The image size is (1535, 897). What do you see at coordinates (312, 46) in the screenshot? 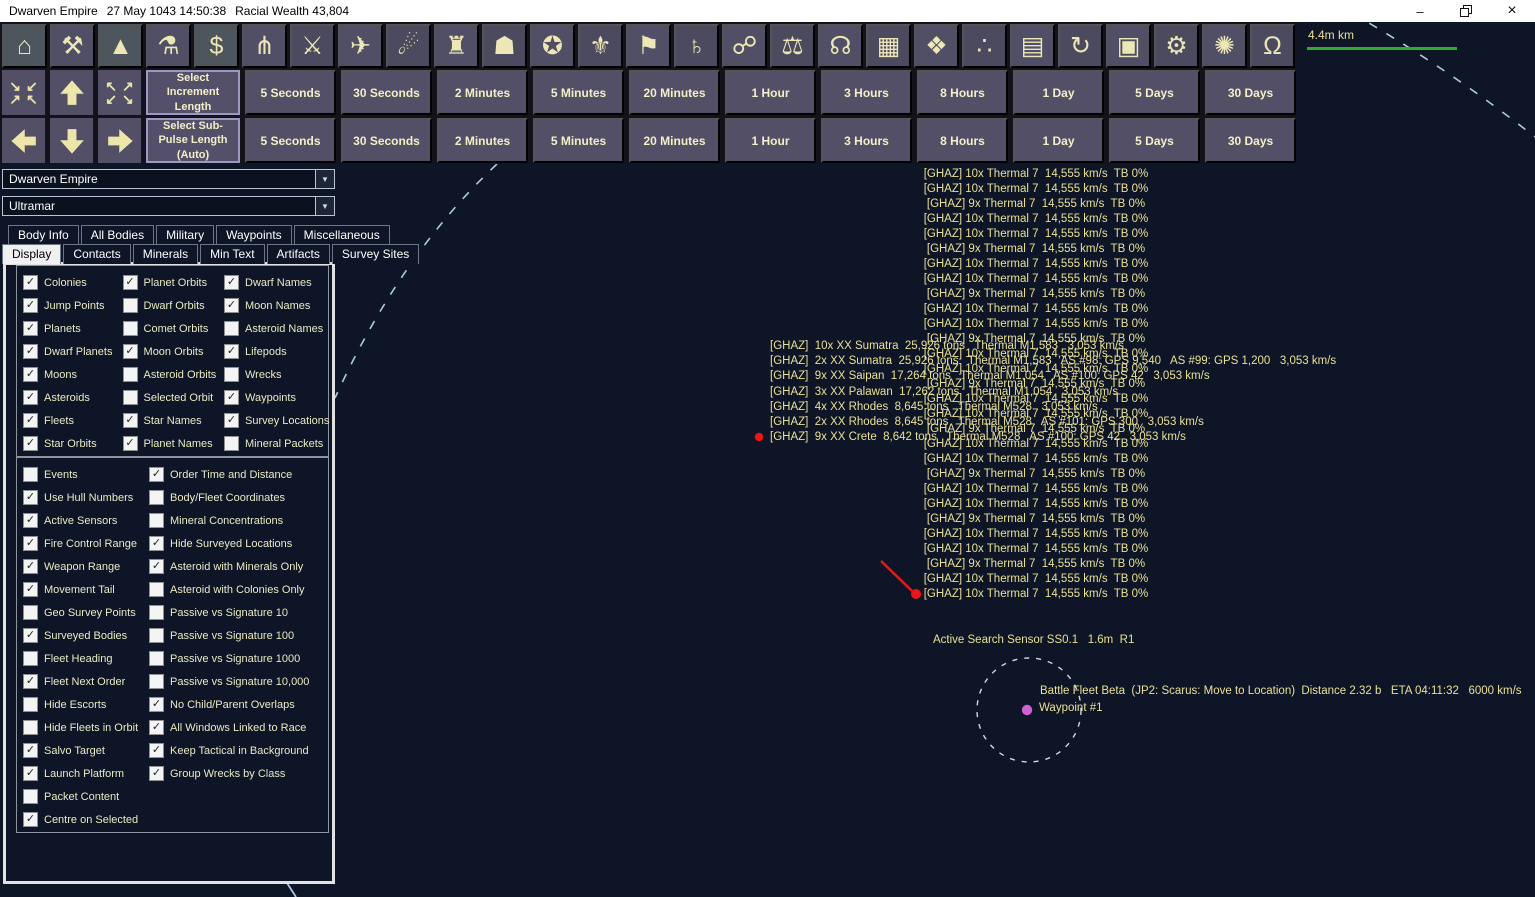
I see `class-design-button: ⚔` at bounding box center [312, 46].